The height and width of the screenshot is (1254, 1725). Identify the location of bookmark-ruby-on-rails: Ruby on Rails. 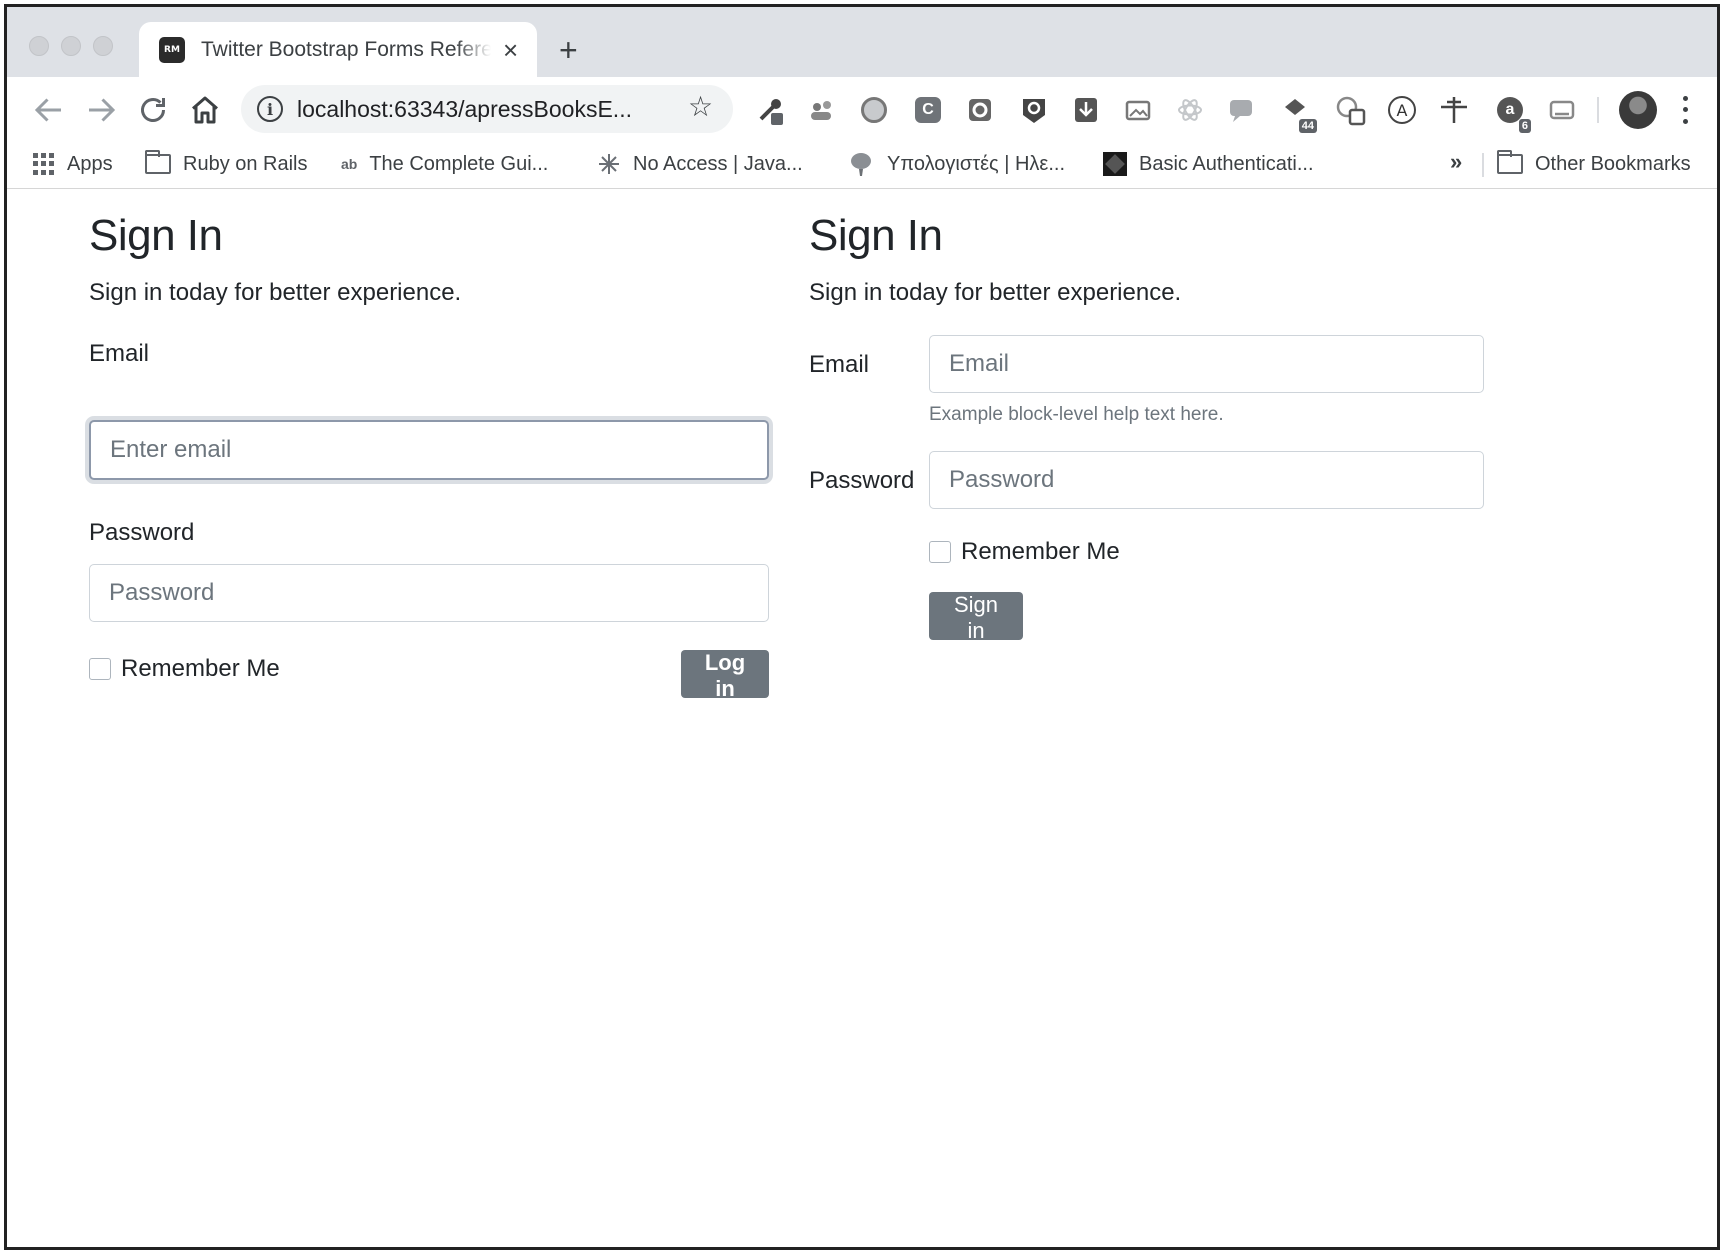
(226, 164).